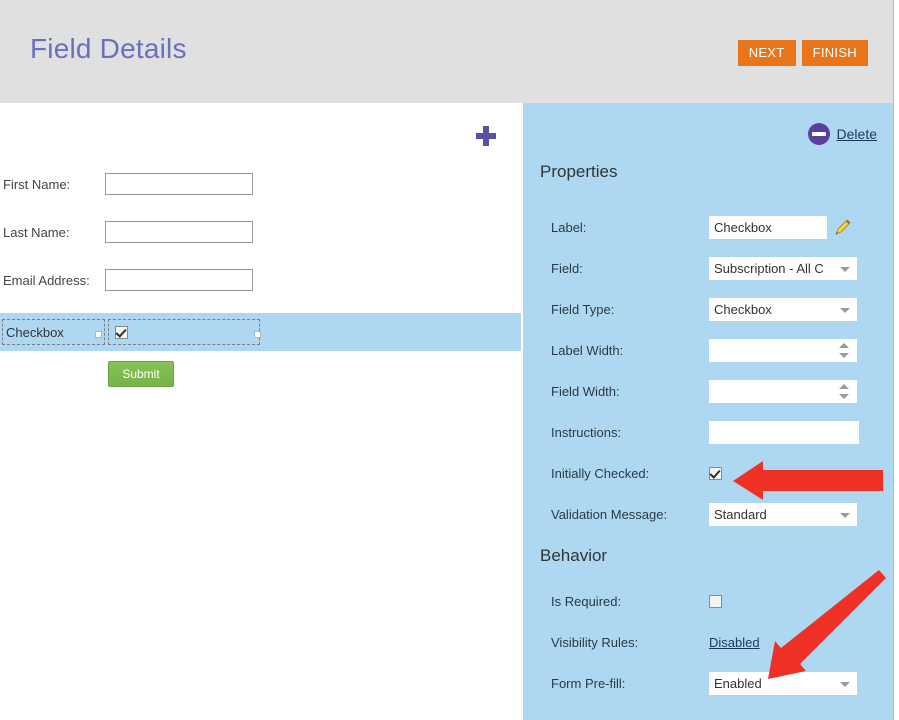  Describe the element at coordinates (708, 601) in the screenshot. I see `property-row-is-required: Is Required:` at that location.